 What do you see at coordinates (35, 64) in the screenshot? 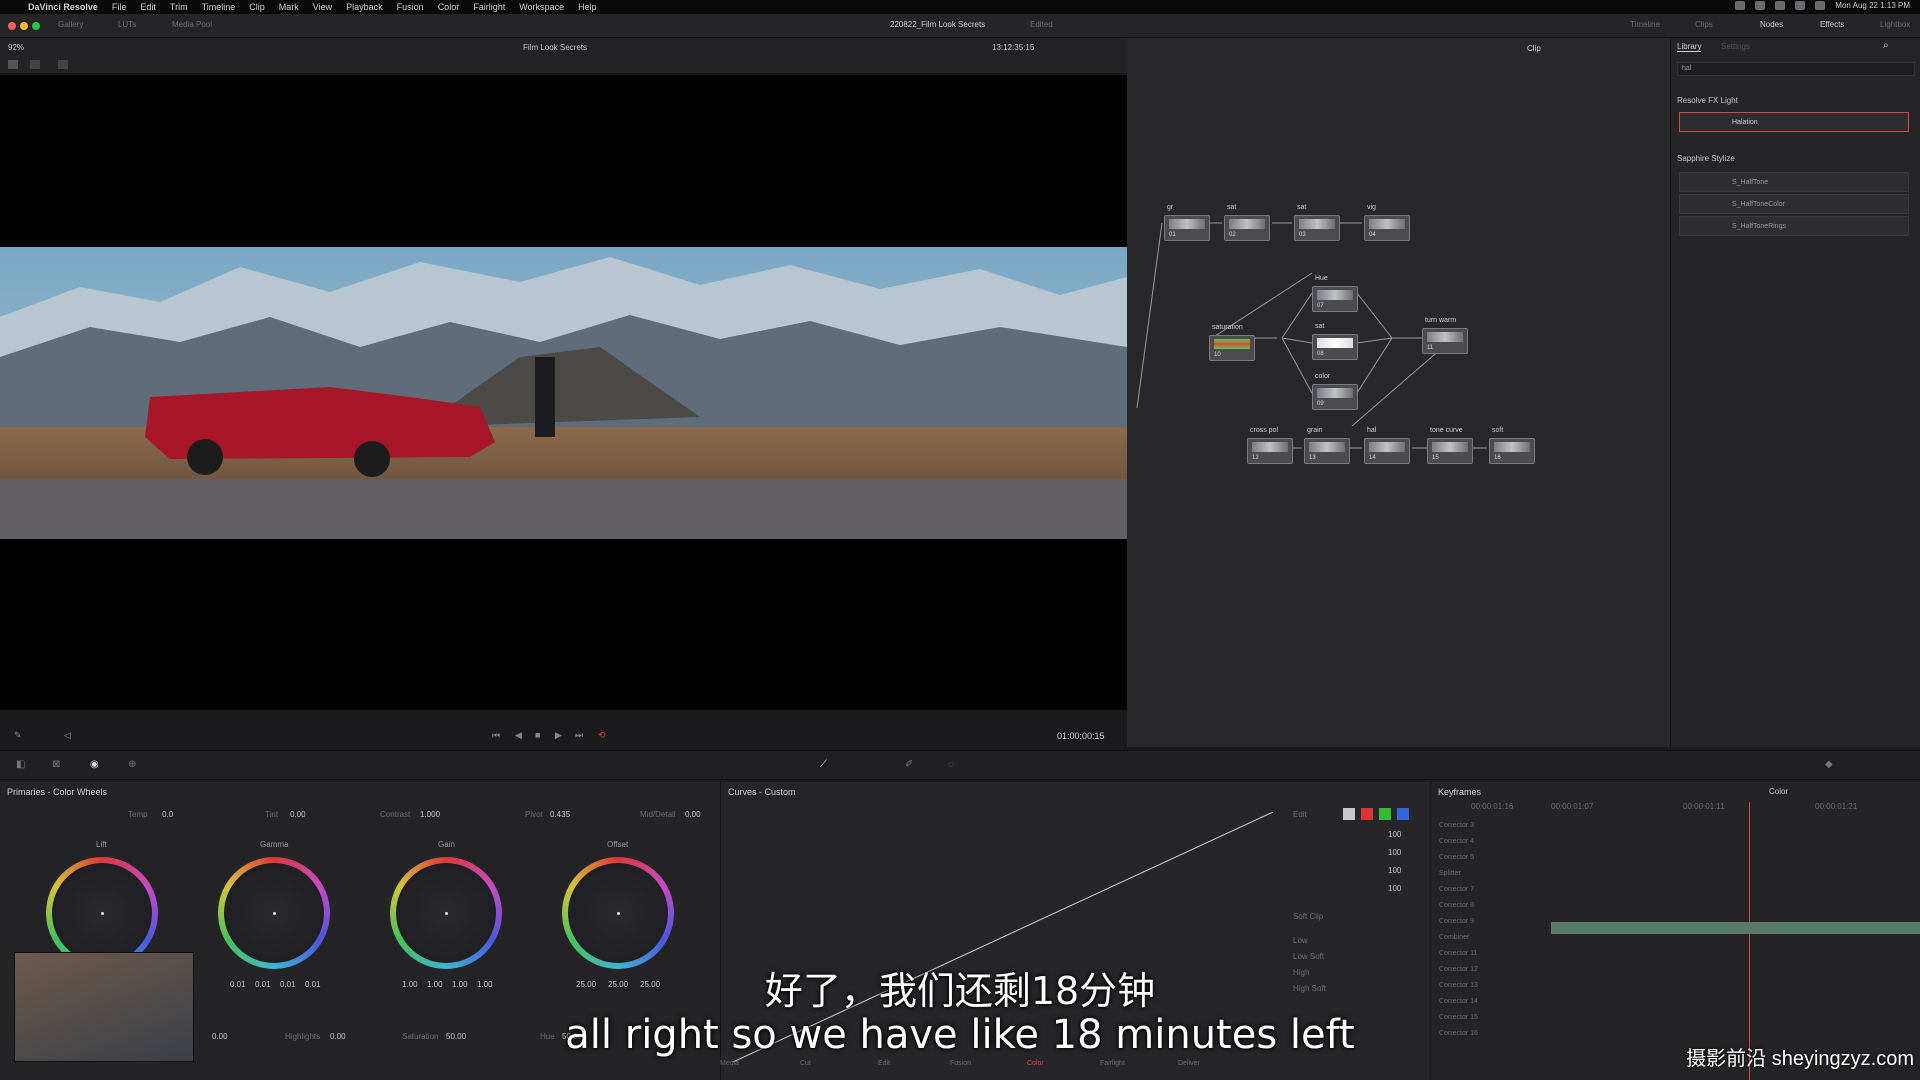
I see `split-view-icon` at bounding box center [35, 64].